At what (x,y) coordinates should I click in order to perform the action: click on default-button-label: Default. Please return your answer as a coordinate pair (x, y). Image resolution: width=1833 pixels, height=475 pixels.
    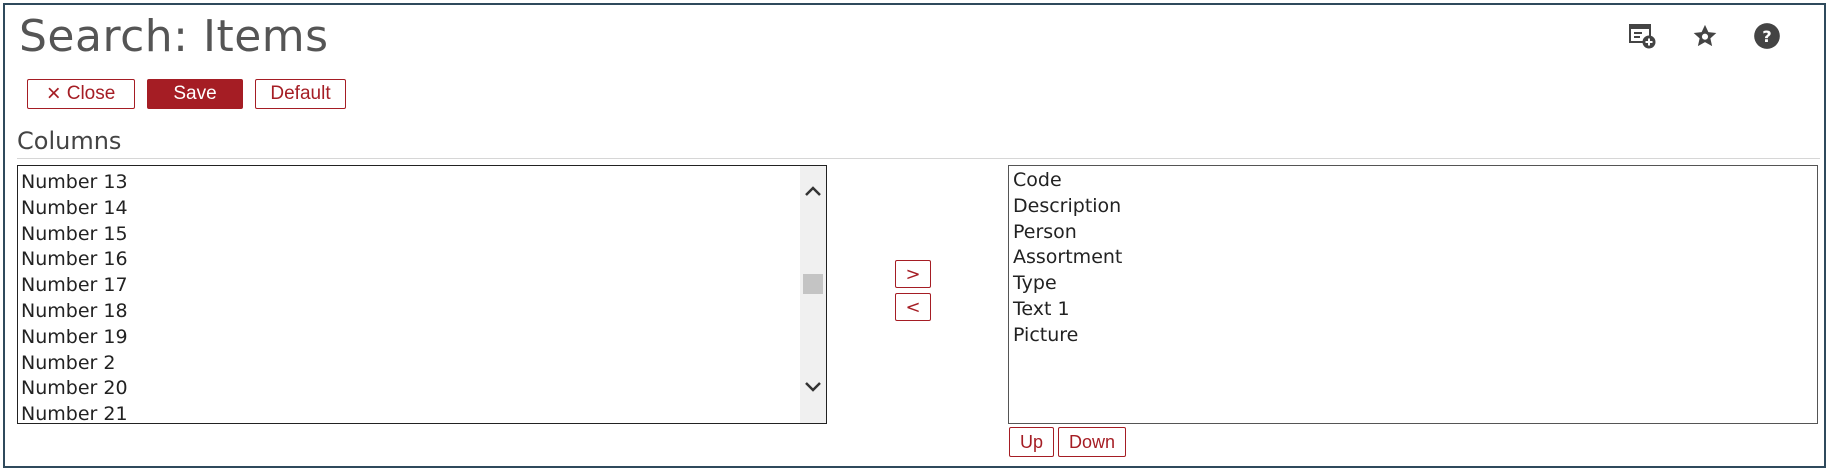
    Looking at the image, I should click on (300, 93).